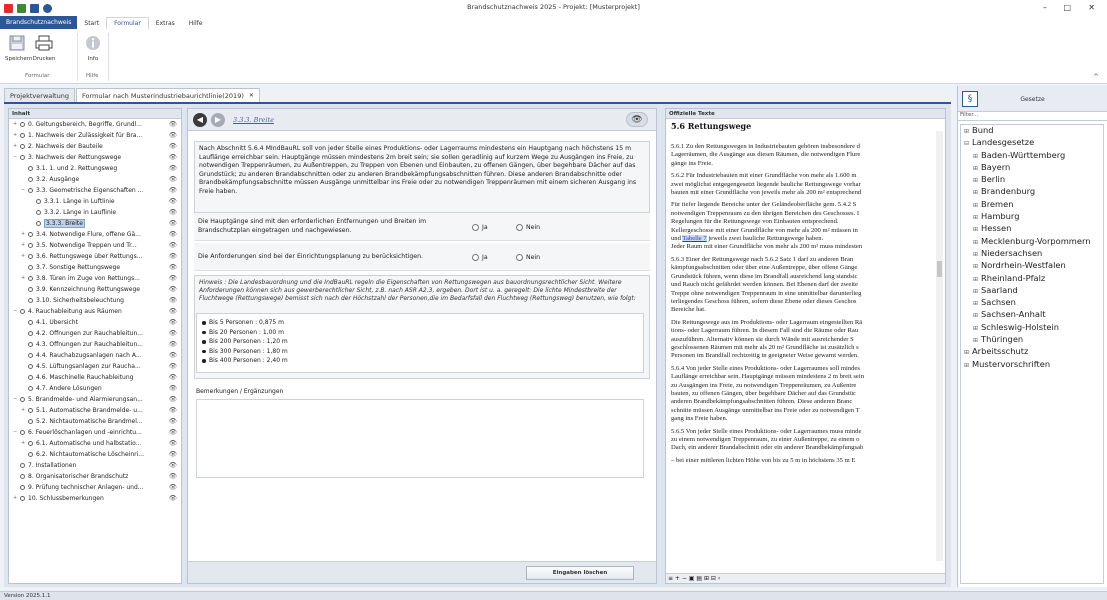 The width and height of the screenshot is (1107, 600). I want to click on tab-extras: Extras, so click(165, 23).